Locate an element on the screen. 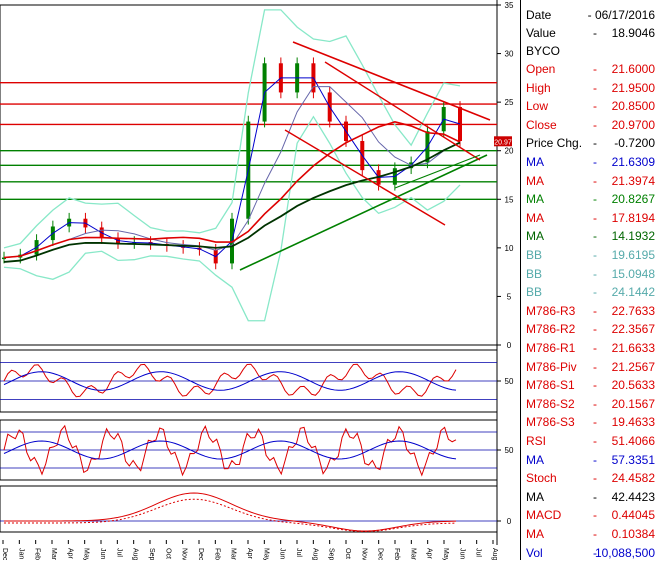 The height and width of the screenshot is (562, 658). indicator-row: M786-S1 -20.5633 is located at coordinates (589, 385).